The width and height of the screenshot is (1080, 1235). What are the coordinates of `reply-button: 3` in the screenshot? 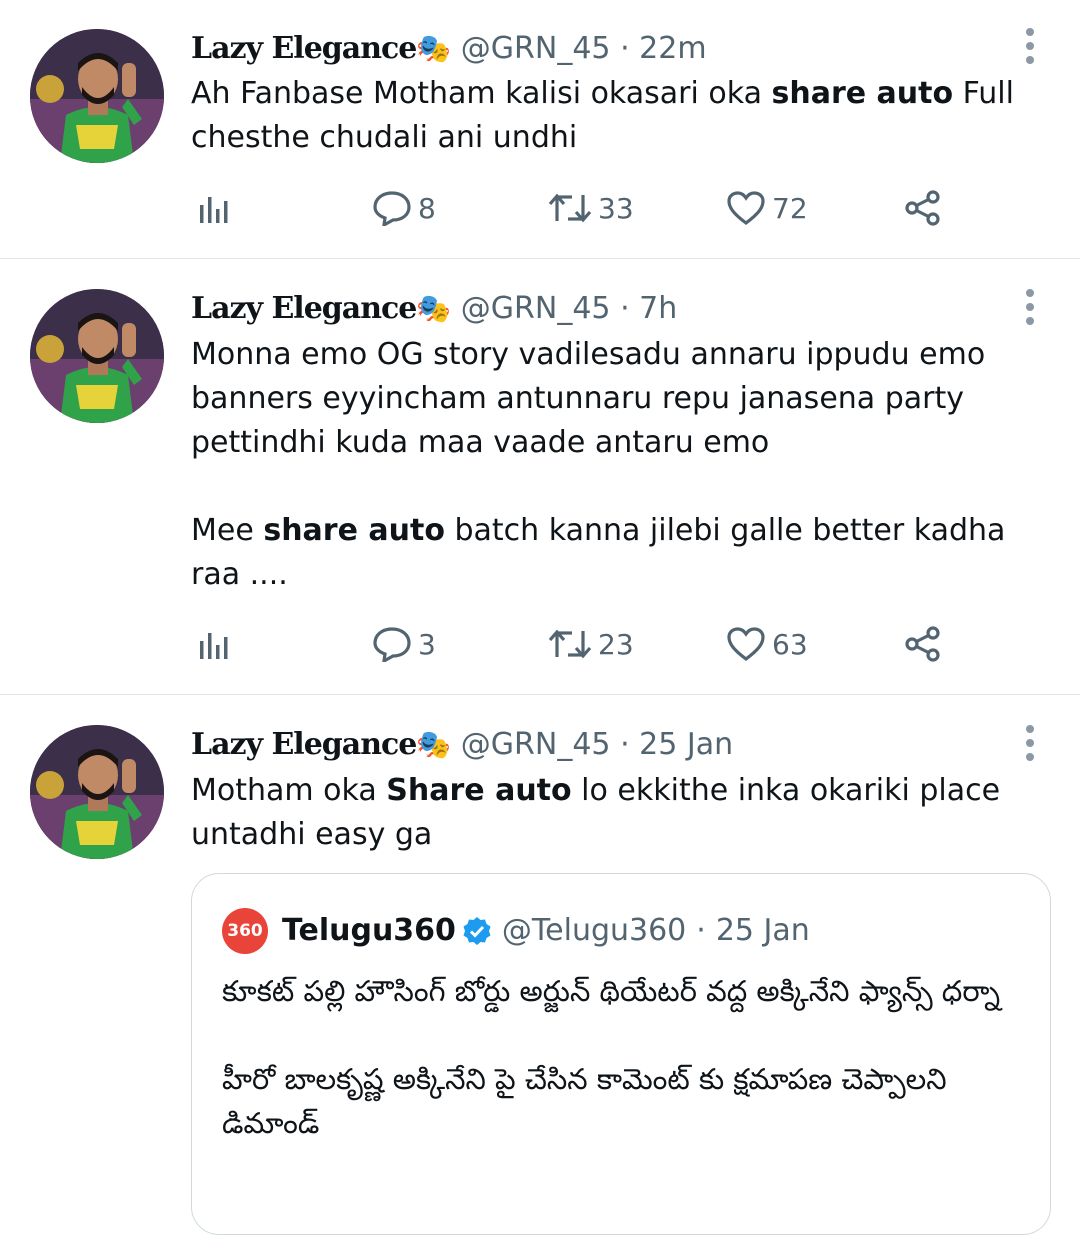 It's located at (404, 644).